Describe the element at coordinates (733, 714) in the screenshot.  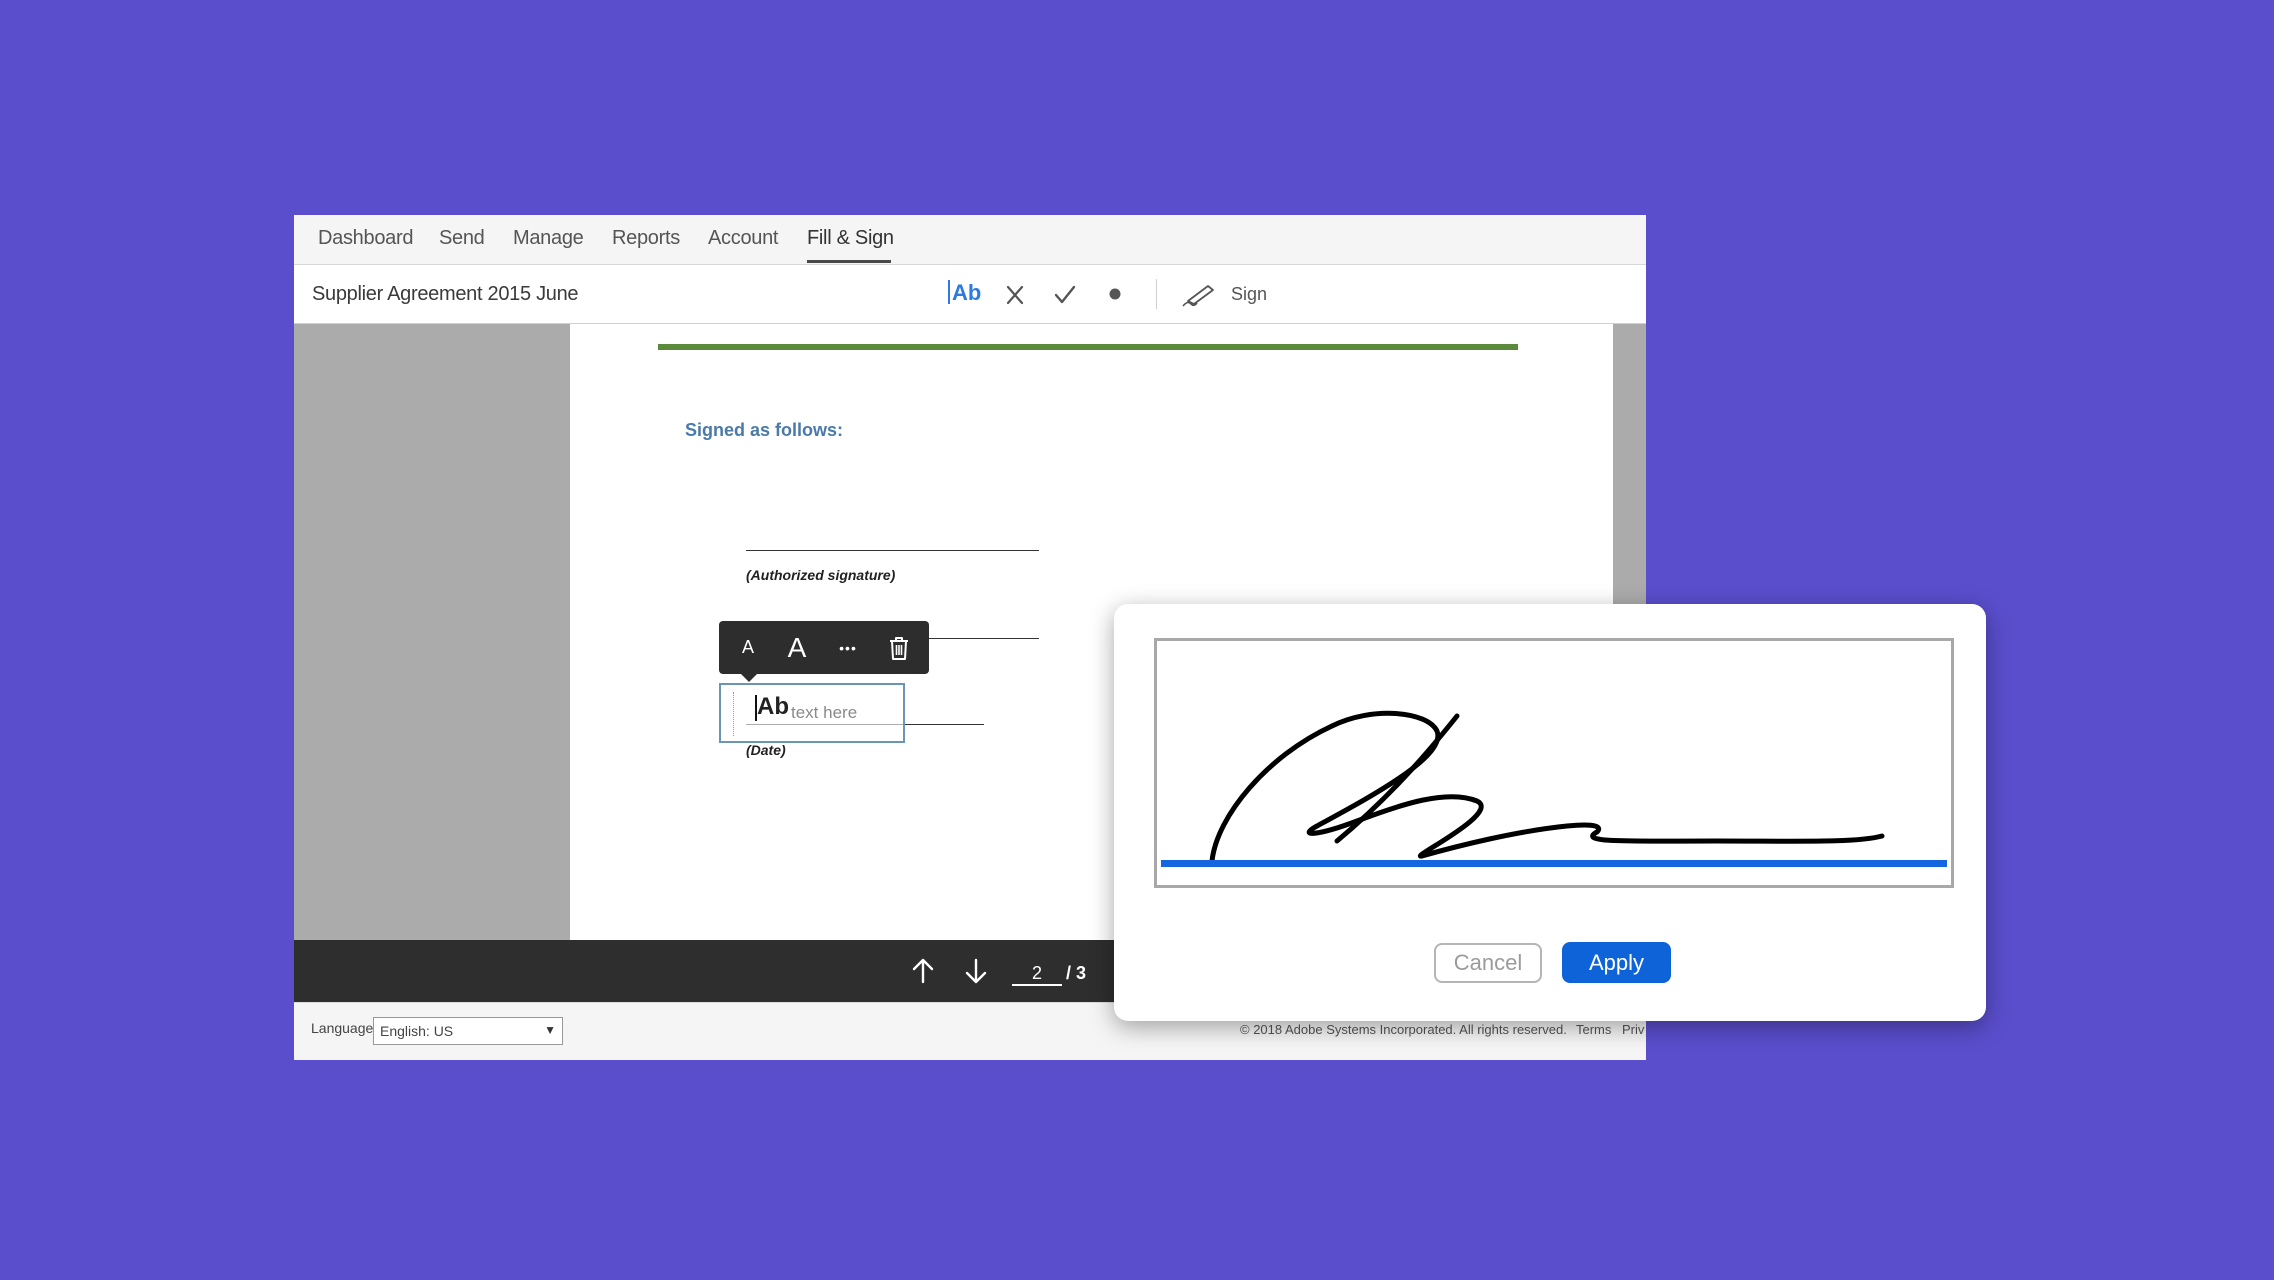
I see `field-drag-handle` at that location.